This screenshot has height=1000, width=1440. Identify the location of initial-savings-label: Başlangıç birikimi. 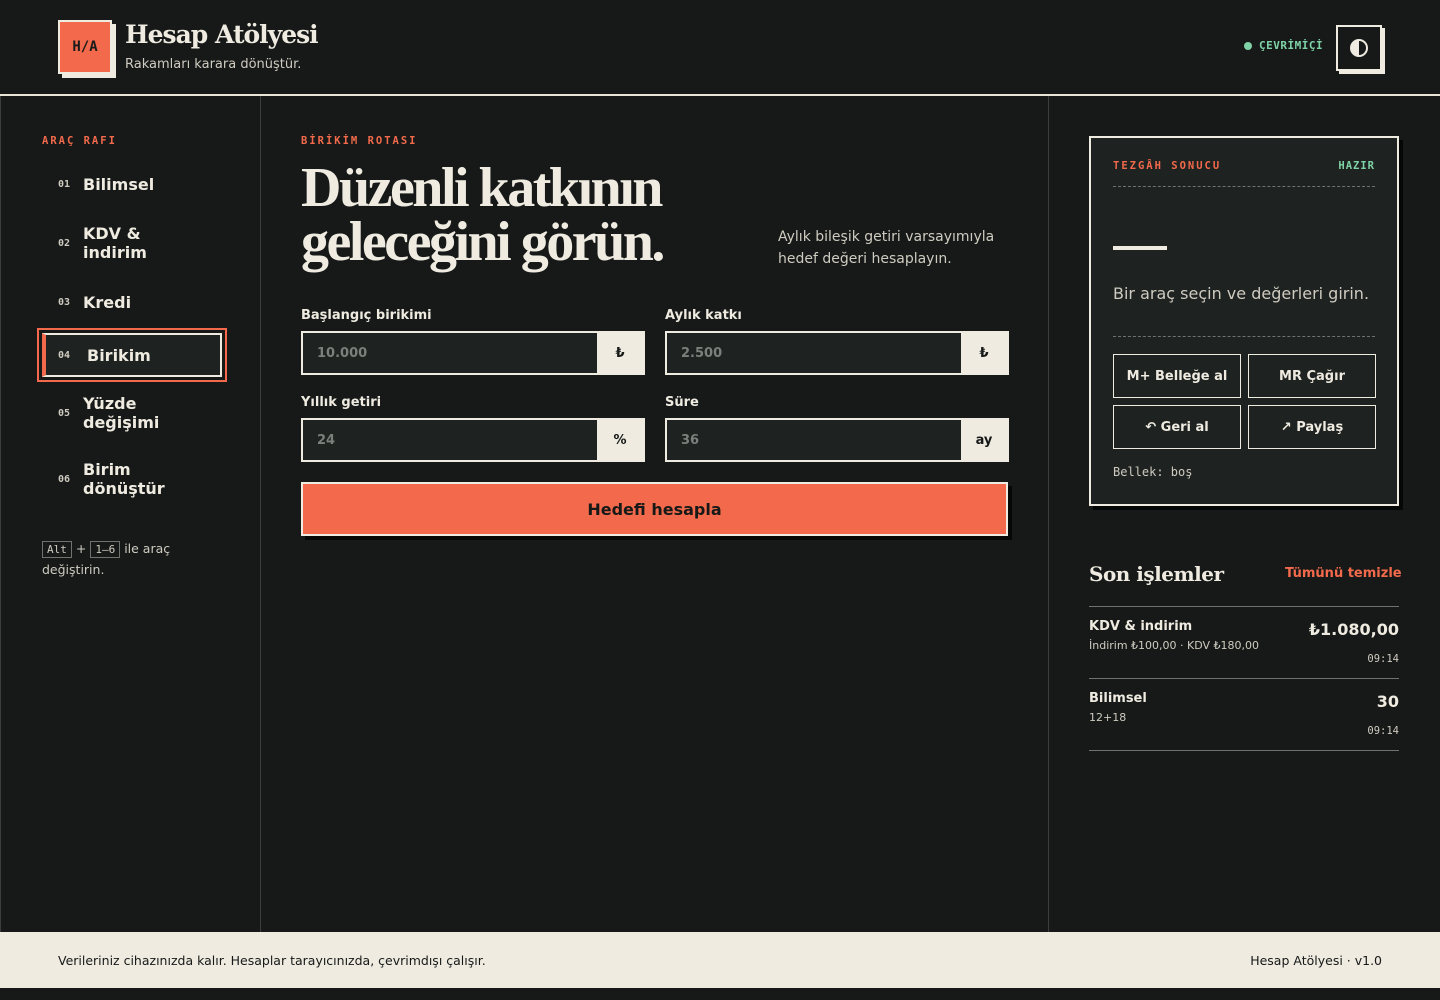
(366, 315).